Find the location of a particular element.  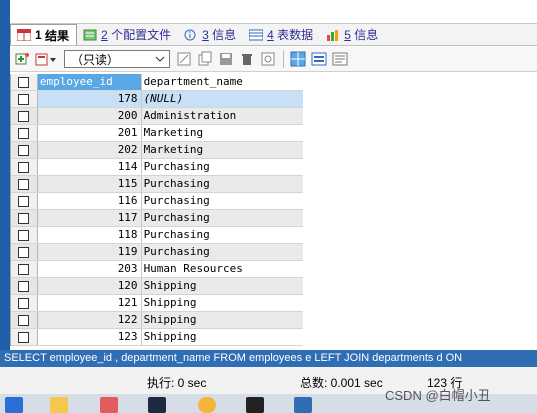

mail-icon is located at coordinates (157, 405).